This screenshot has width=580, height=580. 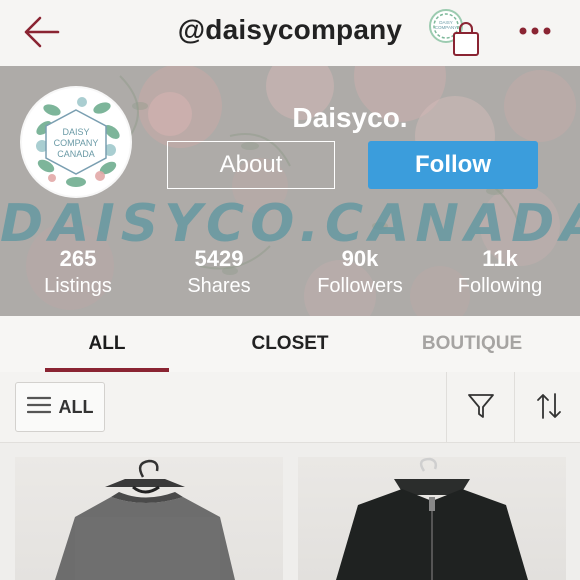 I want to click on shop-display-name: Daisyco., so click(x=350, y=117).